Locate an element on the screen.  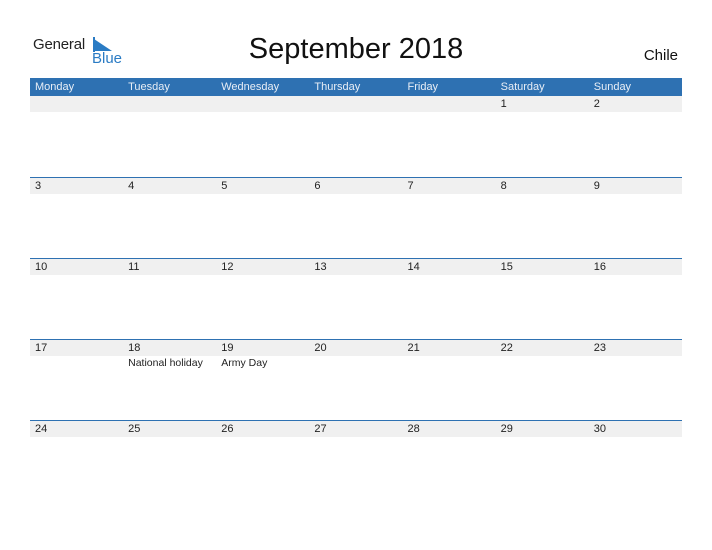
day-number: 22 is located at coordinates (506, 348).